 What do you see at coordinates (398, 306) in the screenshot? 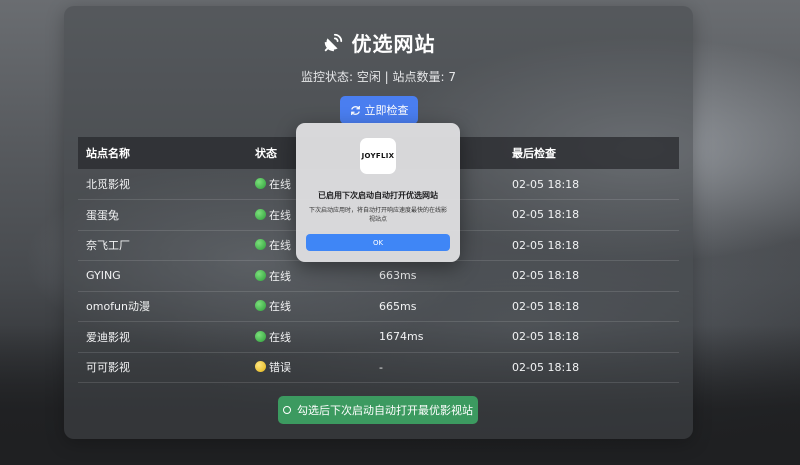
I see `site-latency: 665ms` at bounding box center [398, 306].